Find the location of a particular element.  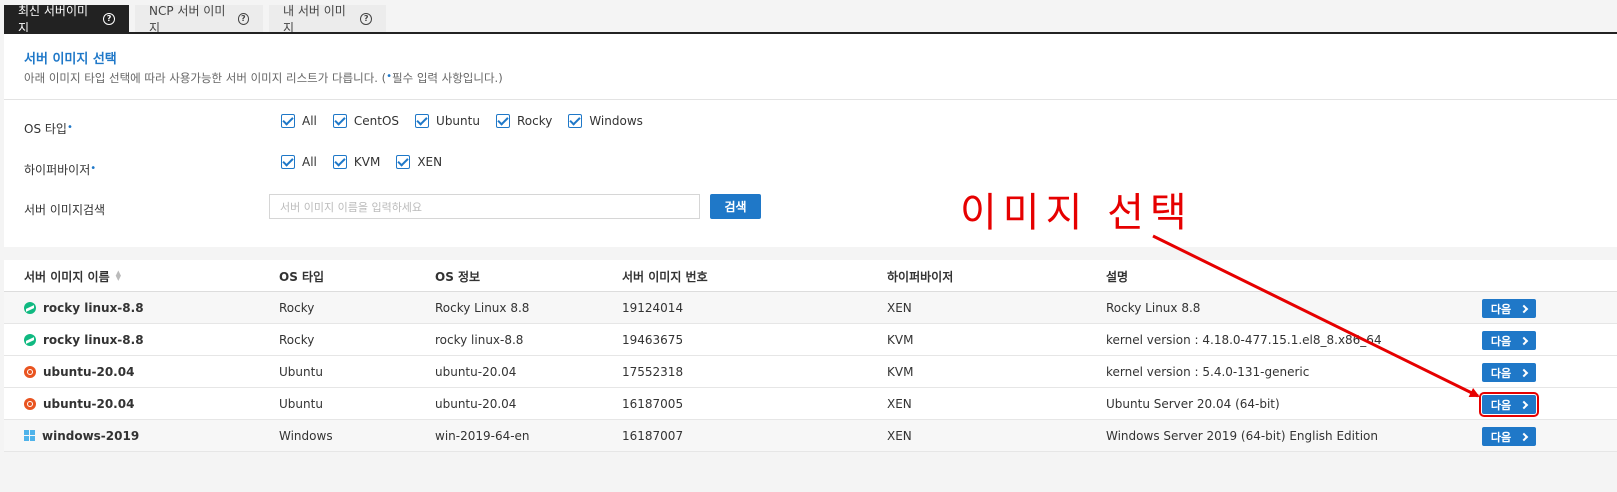

sort-icon: ▲ ▼ is located at coordinates (118, 276).